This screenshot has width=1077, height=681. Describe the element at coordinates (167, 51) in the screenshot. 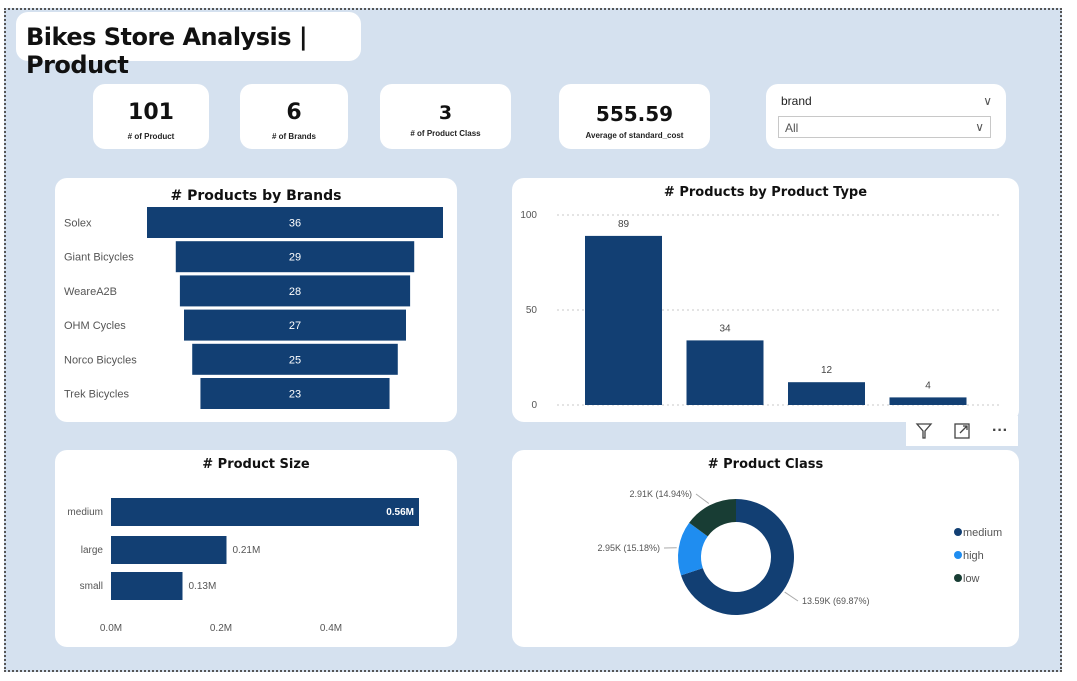

I see `page-title: Bikes Store Analysis | Product` at that location.